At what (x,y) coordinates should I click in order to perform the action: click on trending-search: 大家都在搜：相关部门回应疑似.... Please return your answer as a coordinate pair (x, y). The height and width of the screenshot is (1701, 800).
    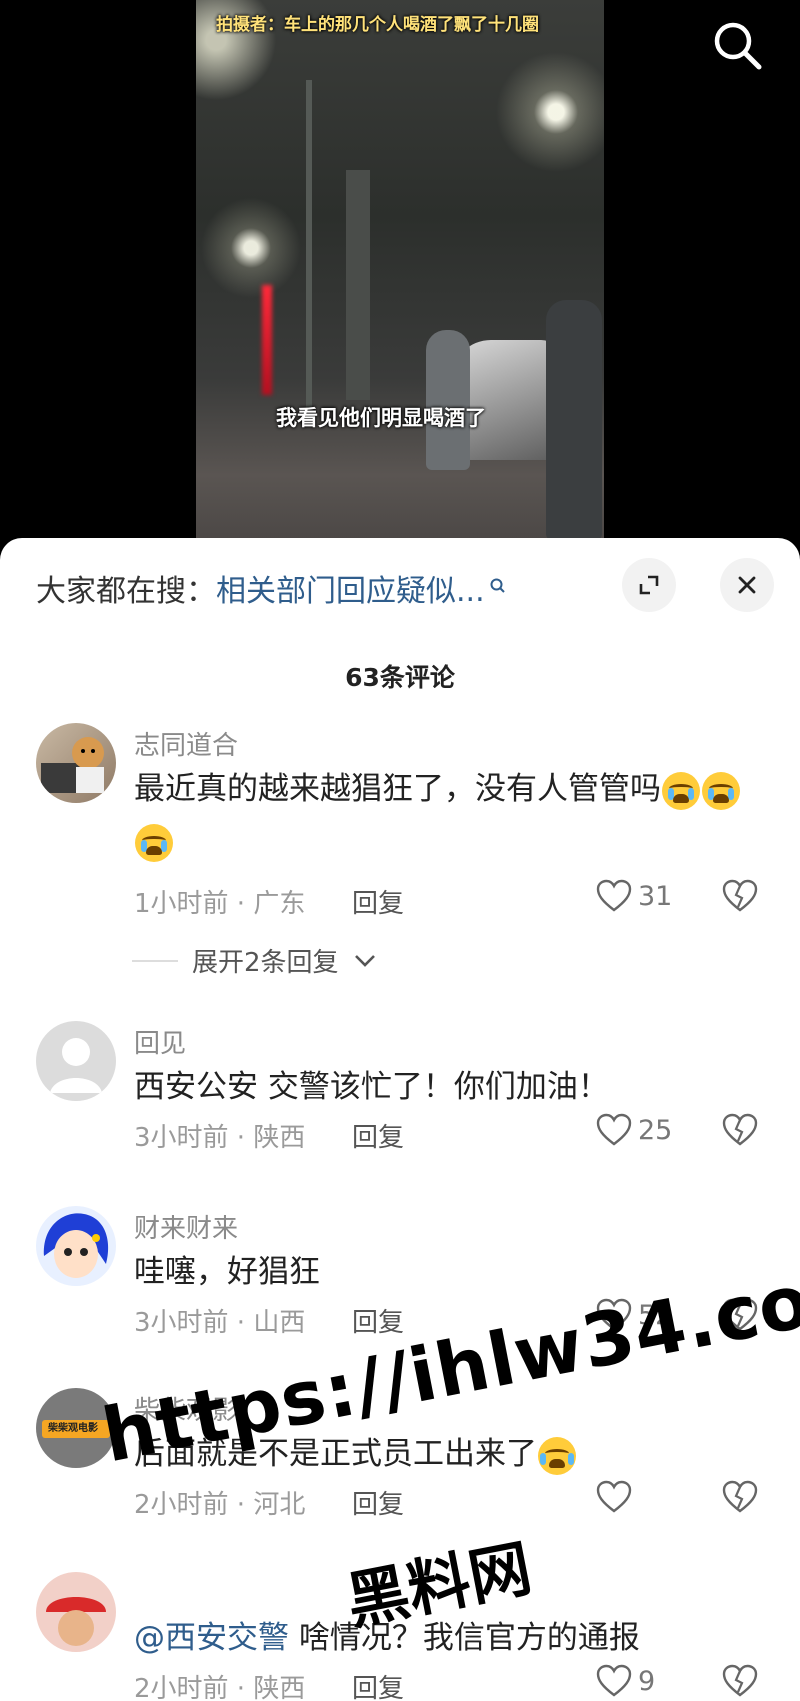
    Looking at the image, I should click on (271, 588).